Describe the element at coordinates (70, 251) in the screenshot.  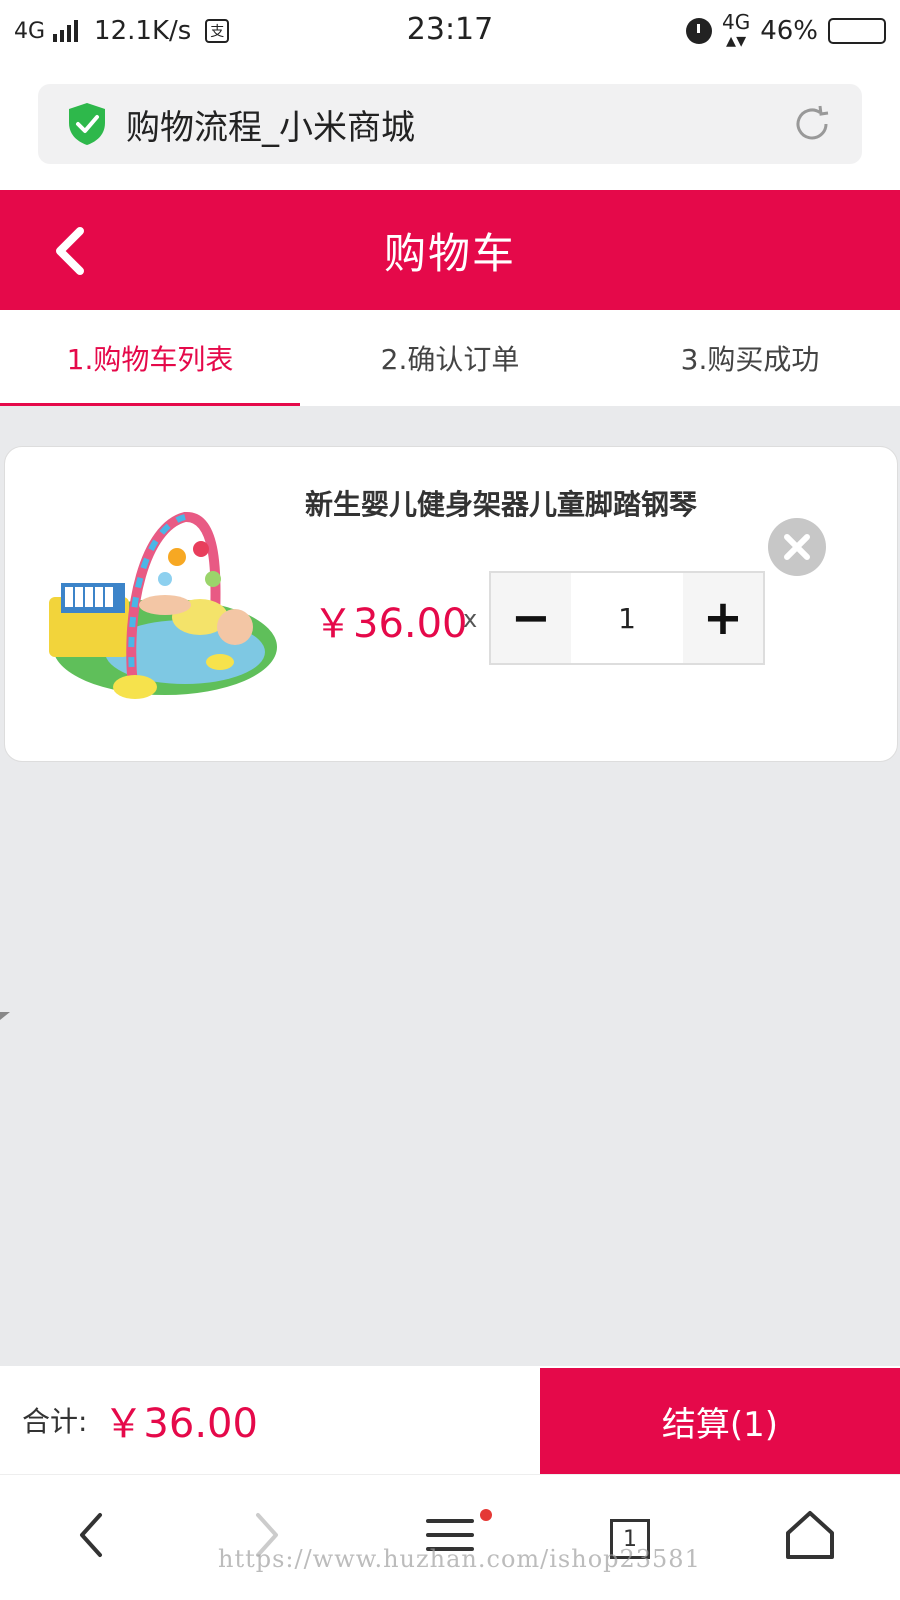
I see `back-arrow-icon` at that location.